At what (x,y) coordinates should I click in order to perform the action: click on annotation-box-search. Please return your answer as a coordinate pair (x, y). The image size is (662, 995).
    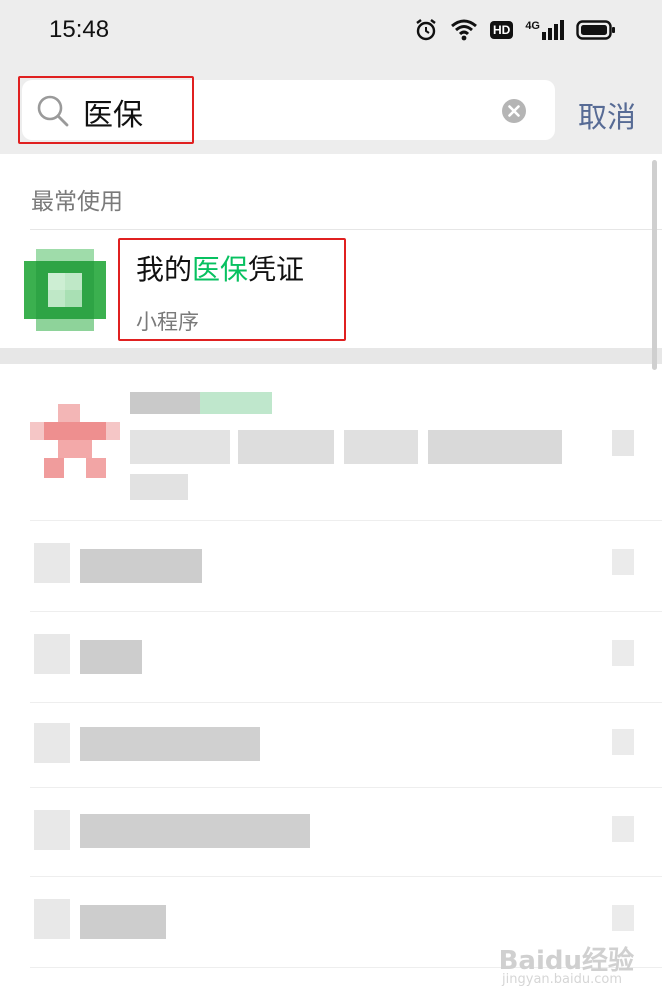
    Looking at the image, I should click on (106, 110).